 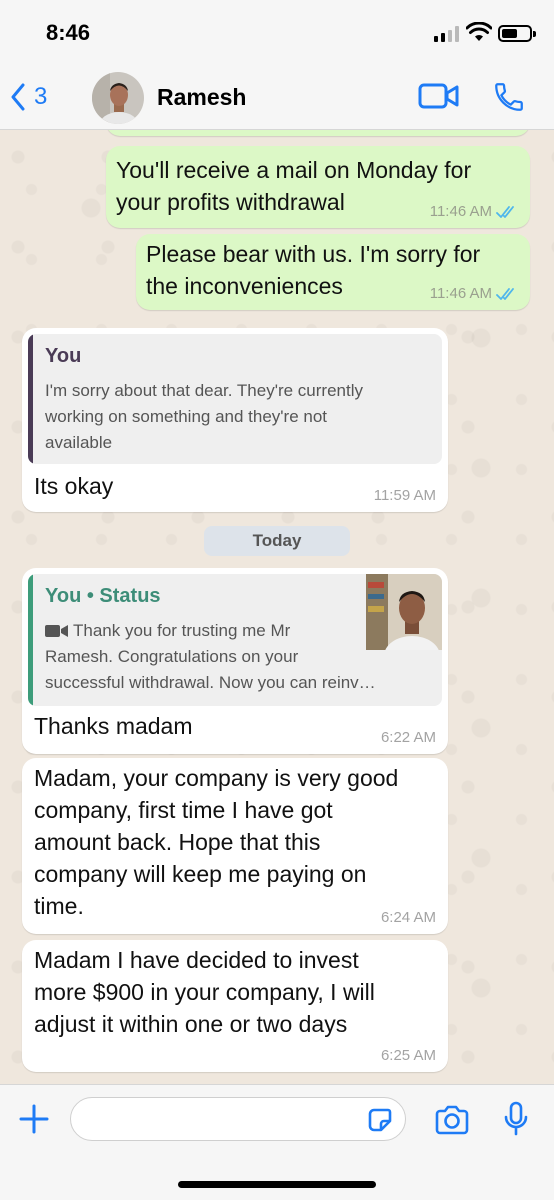 What do you see at coordinates (277, 97) in the screenshot?
I see `chat-header: 3 Ramesh` at bounding box center [277, 97].